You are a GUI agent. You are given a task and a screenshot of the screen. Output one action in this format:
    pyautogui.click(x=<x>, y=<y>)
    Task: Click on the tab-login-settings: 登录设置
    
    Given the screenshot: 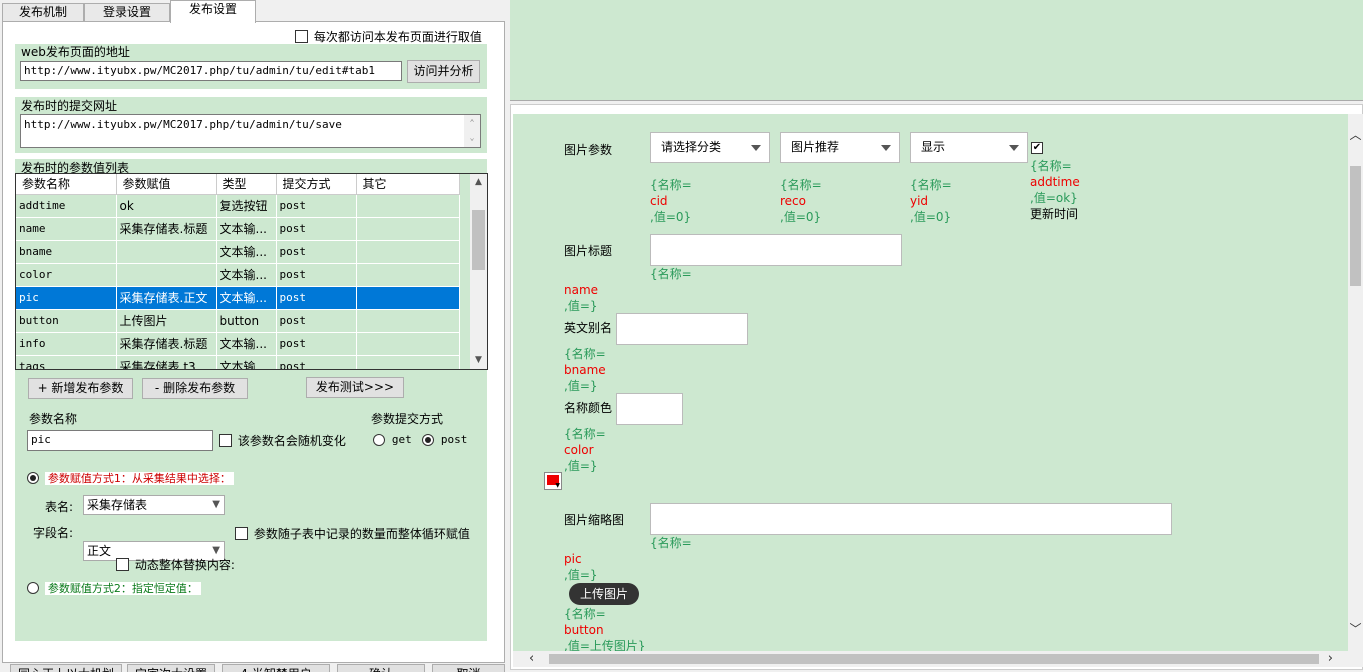 What is the action you would take?
    pyautogui.click(x=127, y=12)
    